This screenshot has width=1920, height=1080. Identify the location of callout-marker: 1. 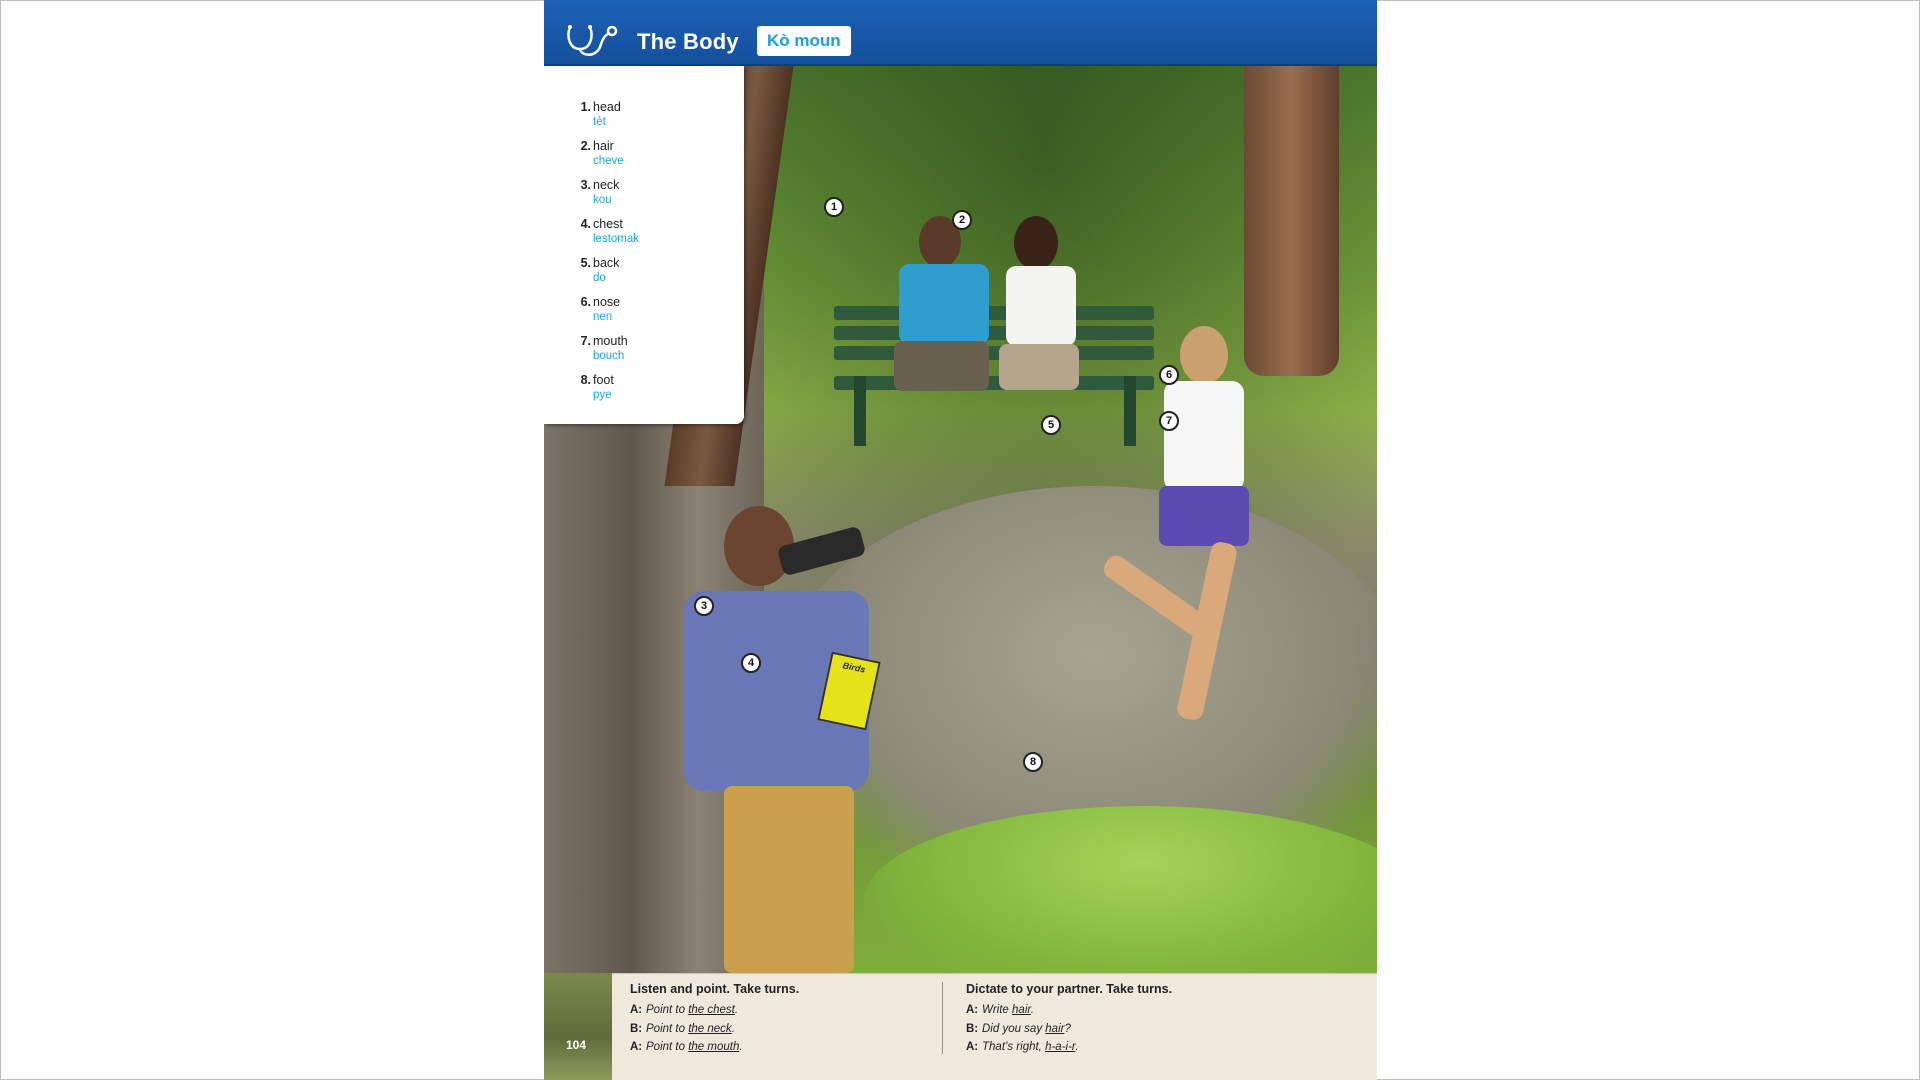
(834, 207).